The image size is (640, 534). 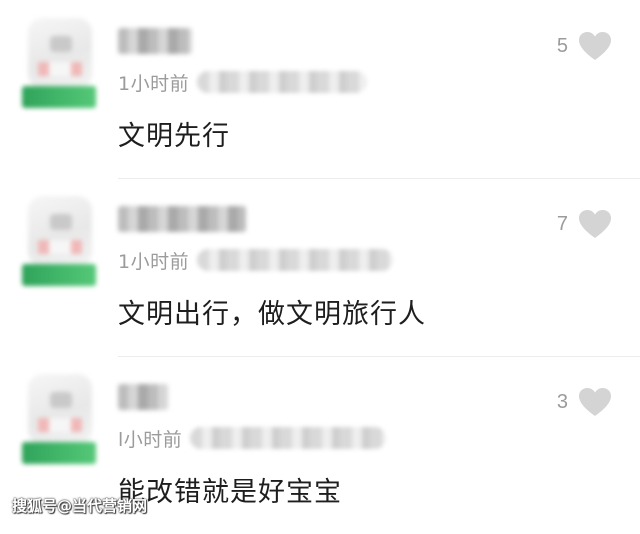 I want to click on watermark: 搜狐号@当代营销网, so click(x=80, y=506).